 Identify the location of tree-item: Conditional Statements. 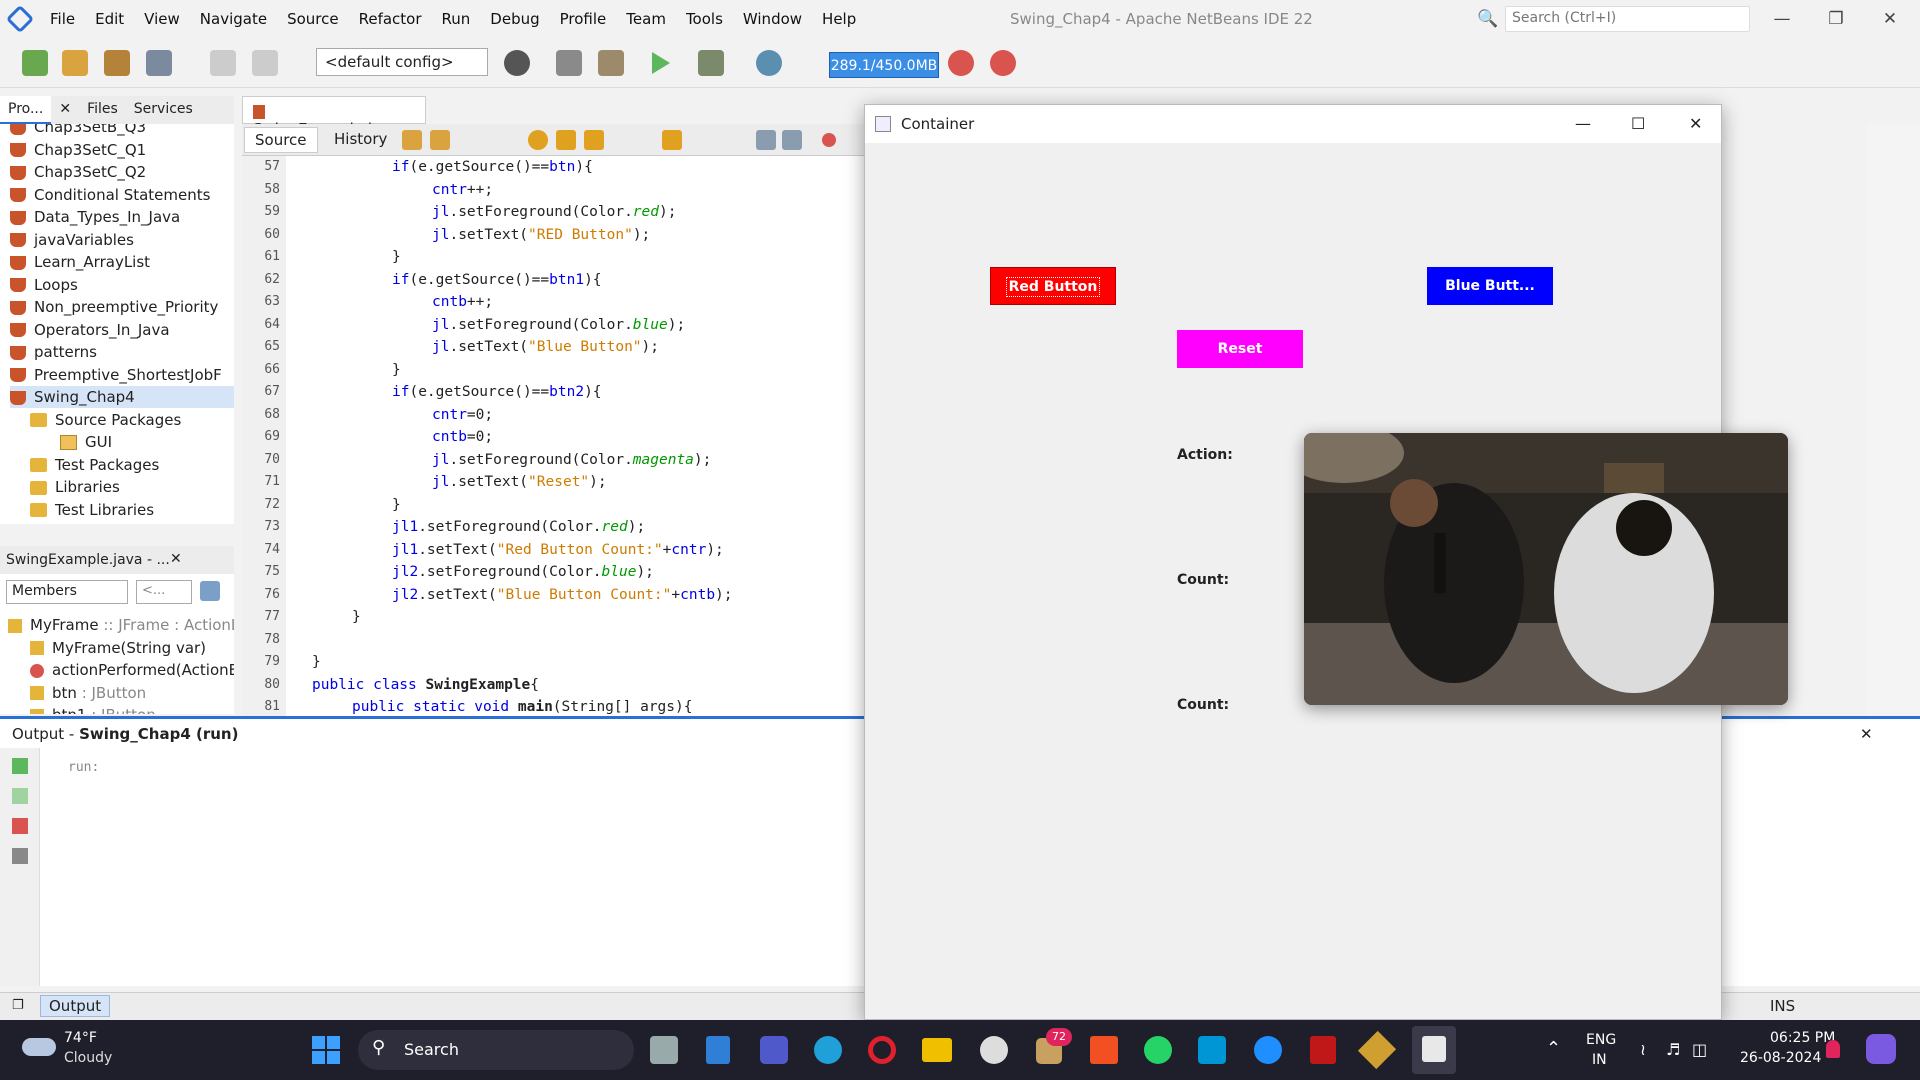
(110, 195).